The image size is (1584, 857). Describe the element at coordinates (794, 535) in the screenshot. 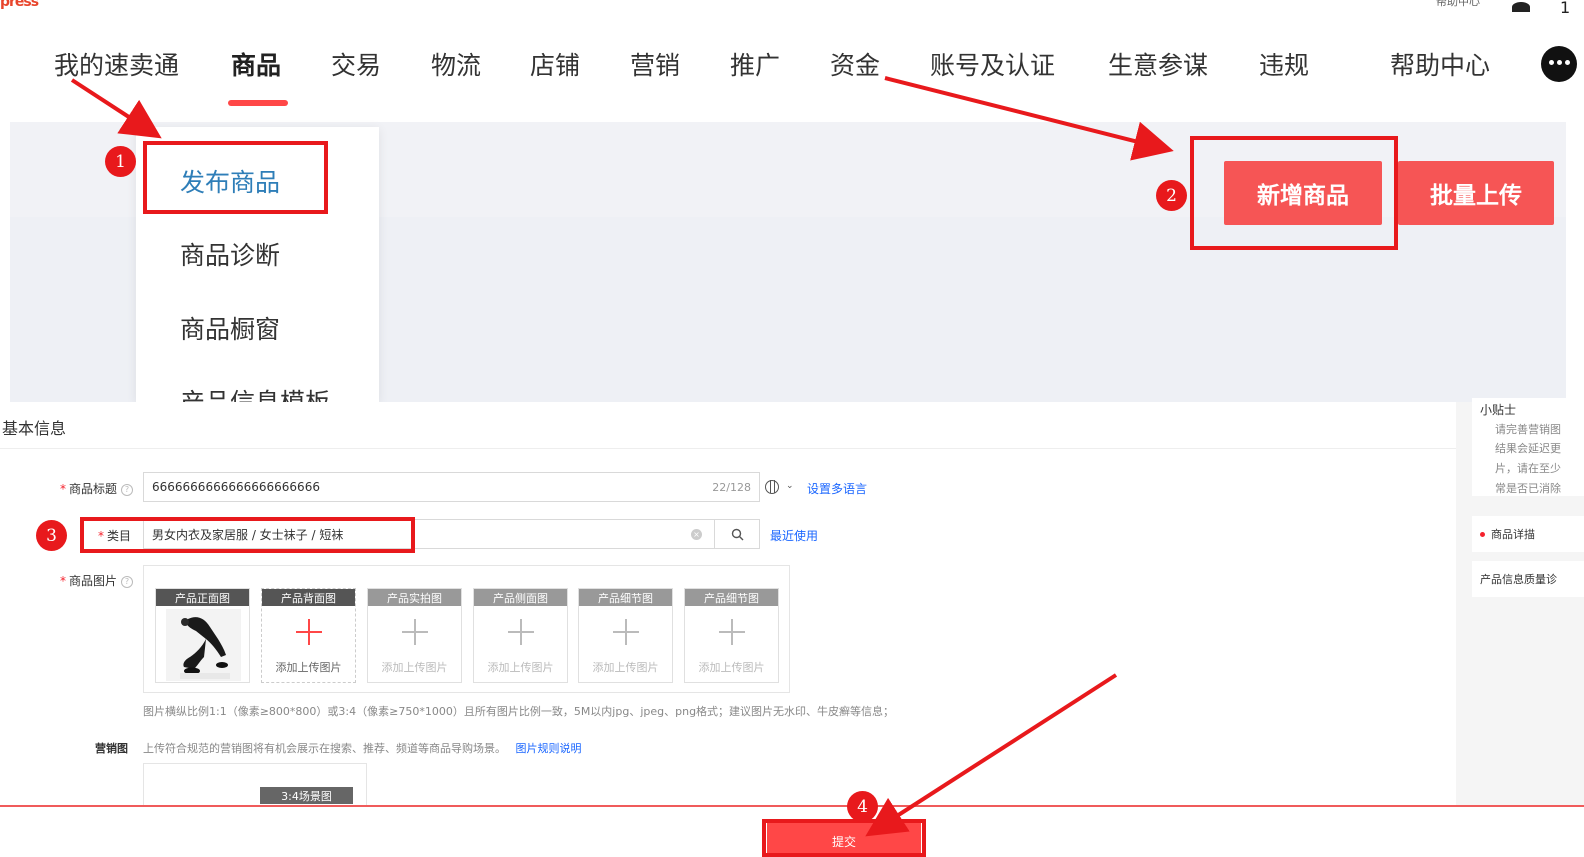

I see `recent-used-link: 最近使用` at that location.